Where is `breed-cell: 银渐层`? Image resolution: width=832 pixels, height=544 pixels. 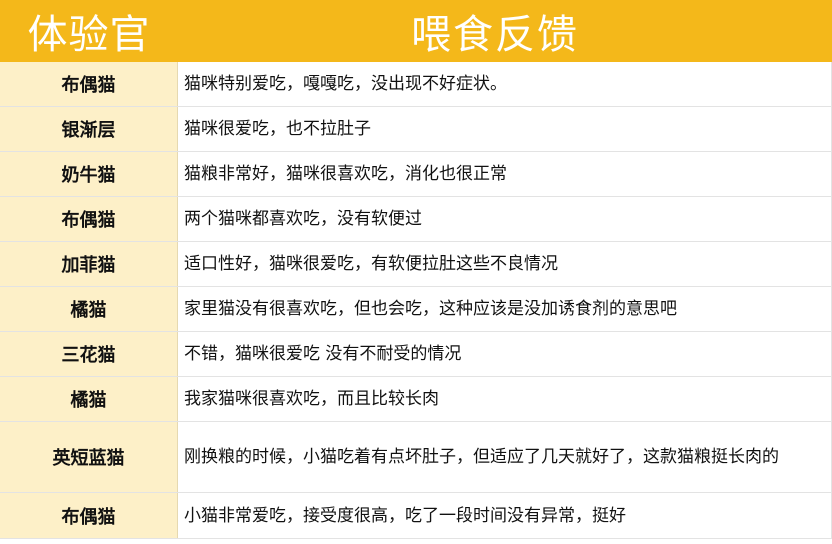
breed-cell: 银渐层 is located at coordinates (89, 129).